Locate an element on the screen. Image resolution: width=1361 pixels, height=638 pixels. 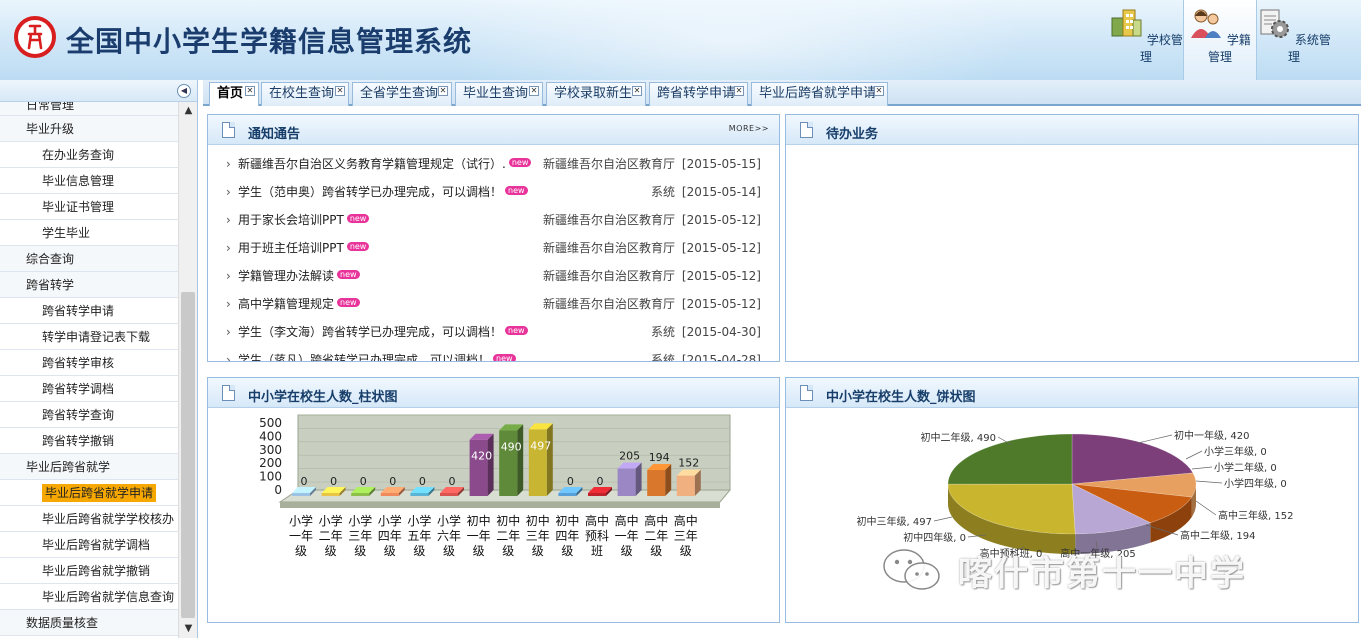
notice-item: › 用于家长会培训PPT new 新疆维吾尔自治区教育厅 [2015-05-12] is located at coordinates (493, 220).